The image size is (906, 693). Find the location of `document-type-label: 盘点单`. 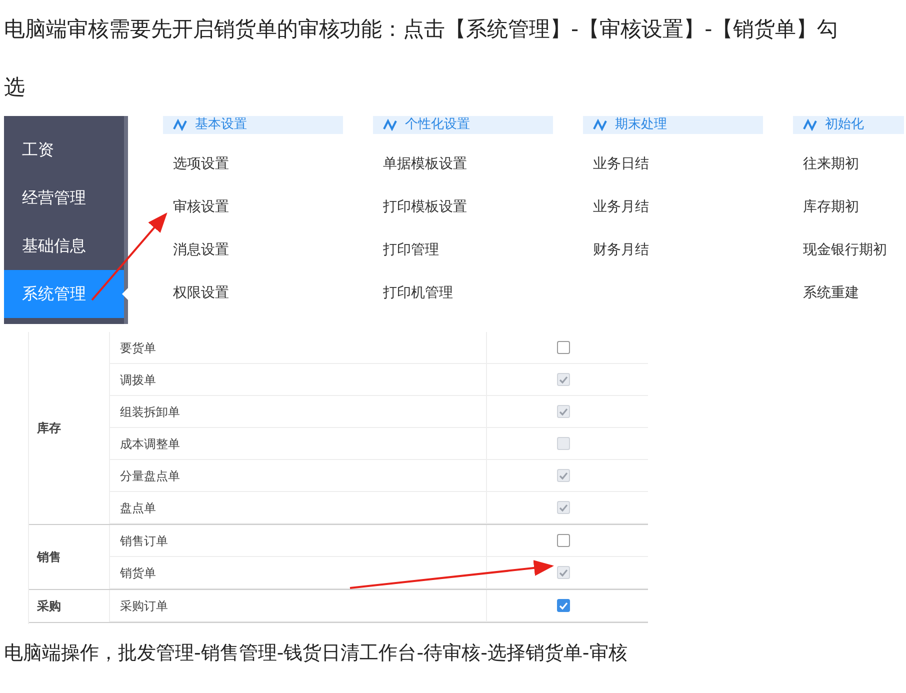

document-type-label: 盘点单 is located at coordinates (138, 508).